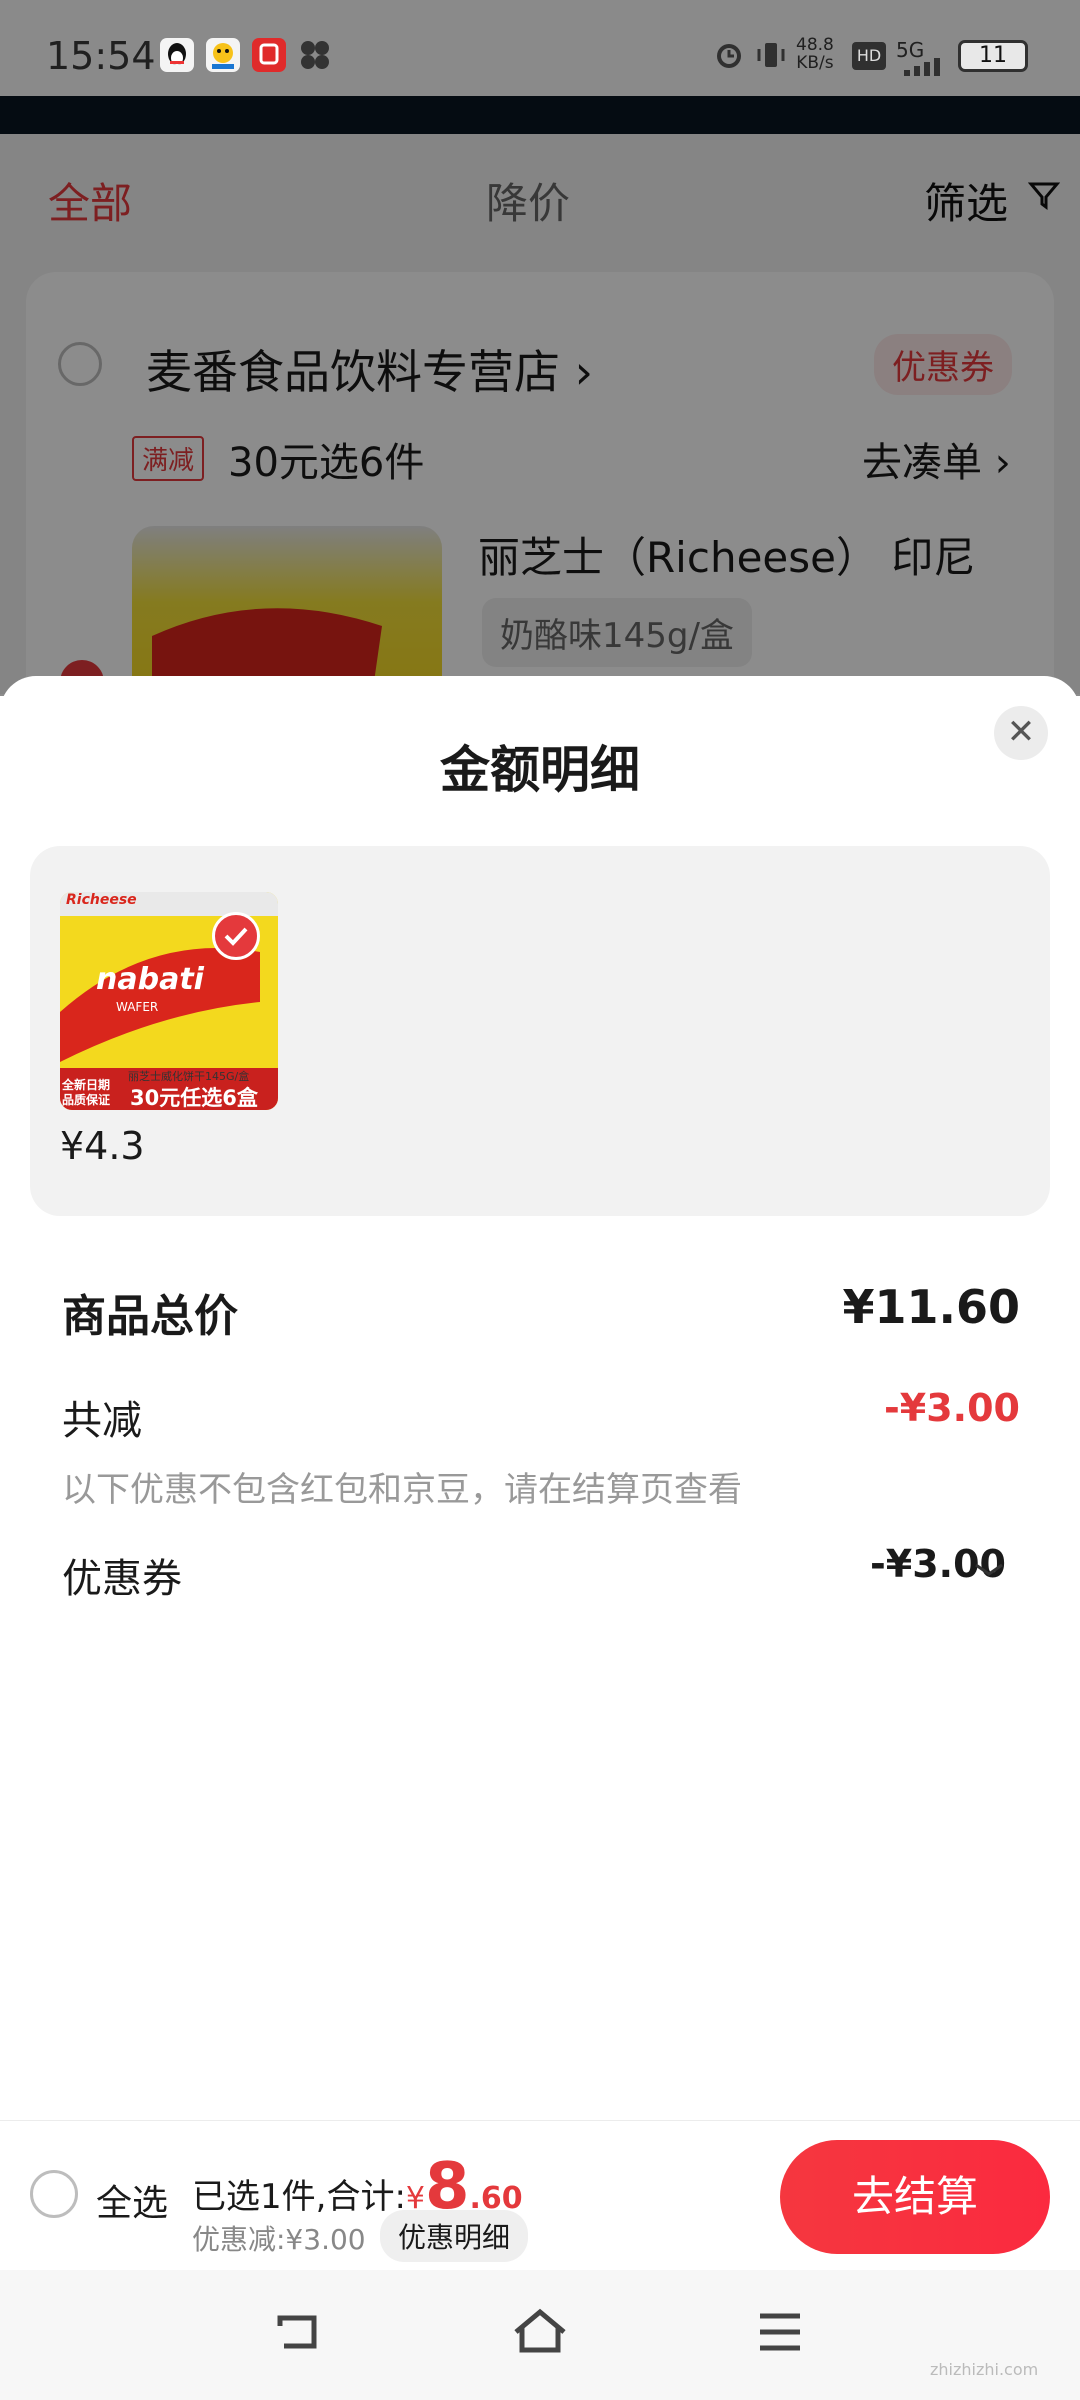 The image size is (1080, 2400). I want to click on select-all-radio, so click(54, 2194).